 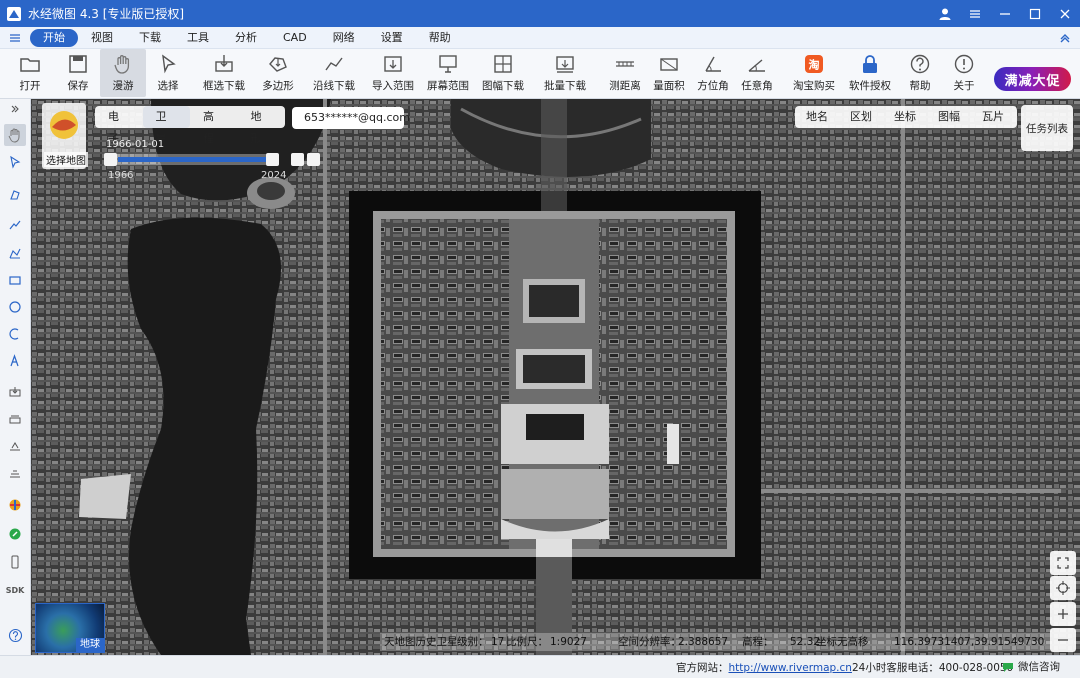 I want to click on tool-area: 量面积, so click(x=669, y=73).